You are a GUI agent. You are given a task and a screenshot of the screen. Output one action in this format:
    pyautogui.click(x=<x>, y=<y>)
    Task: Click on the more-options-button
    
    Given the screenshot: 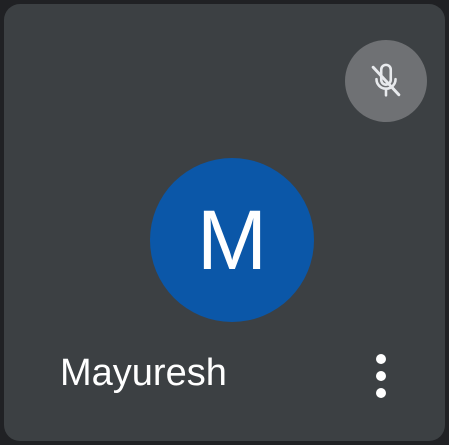 What is the action you would take?
    pyautogui.click(x=381, y=376)
    